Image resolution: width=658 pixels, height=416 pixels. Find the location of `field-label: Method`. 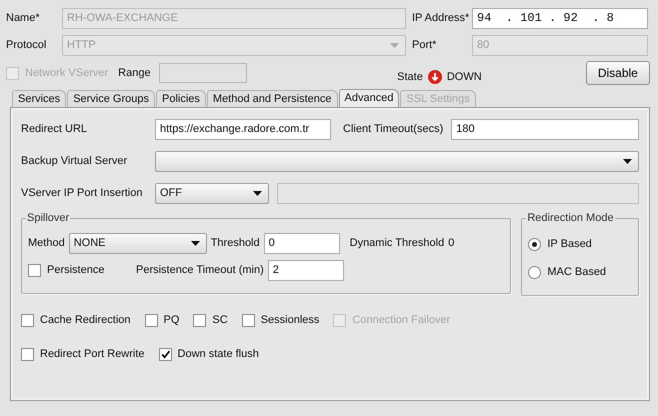

field-label: Method is located at coordinates (46, 243).